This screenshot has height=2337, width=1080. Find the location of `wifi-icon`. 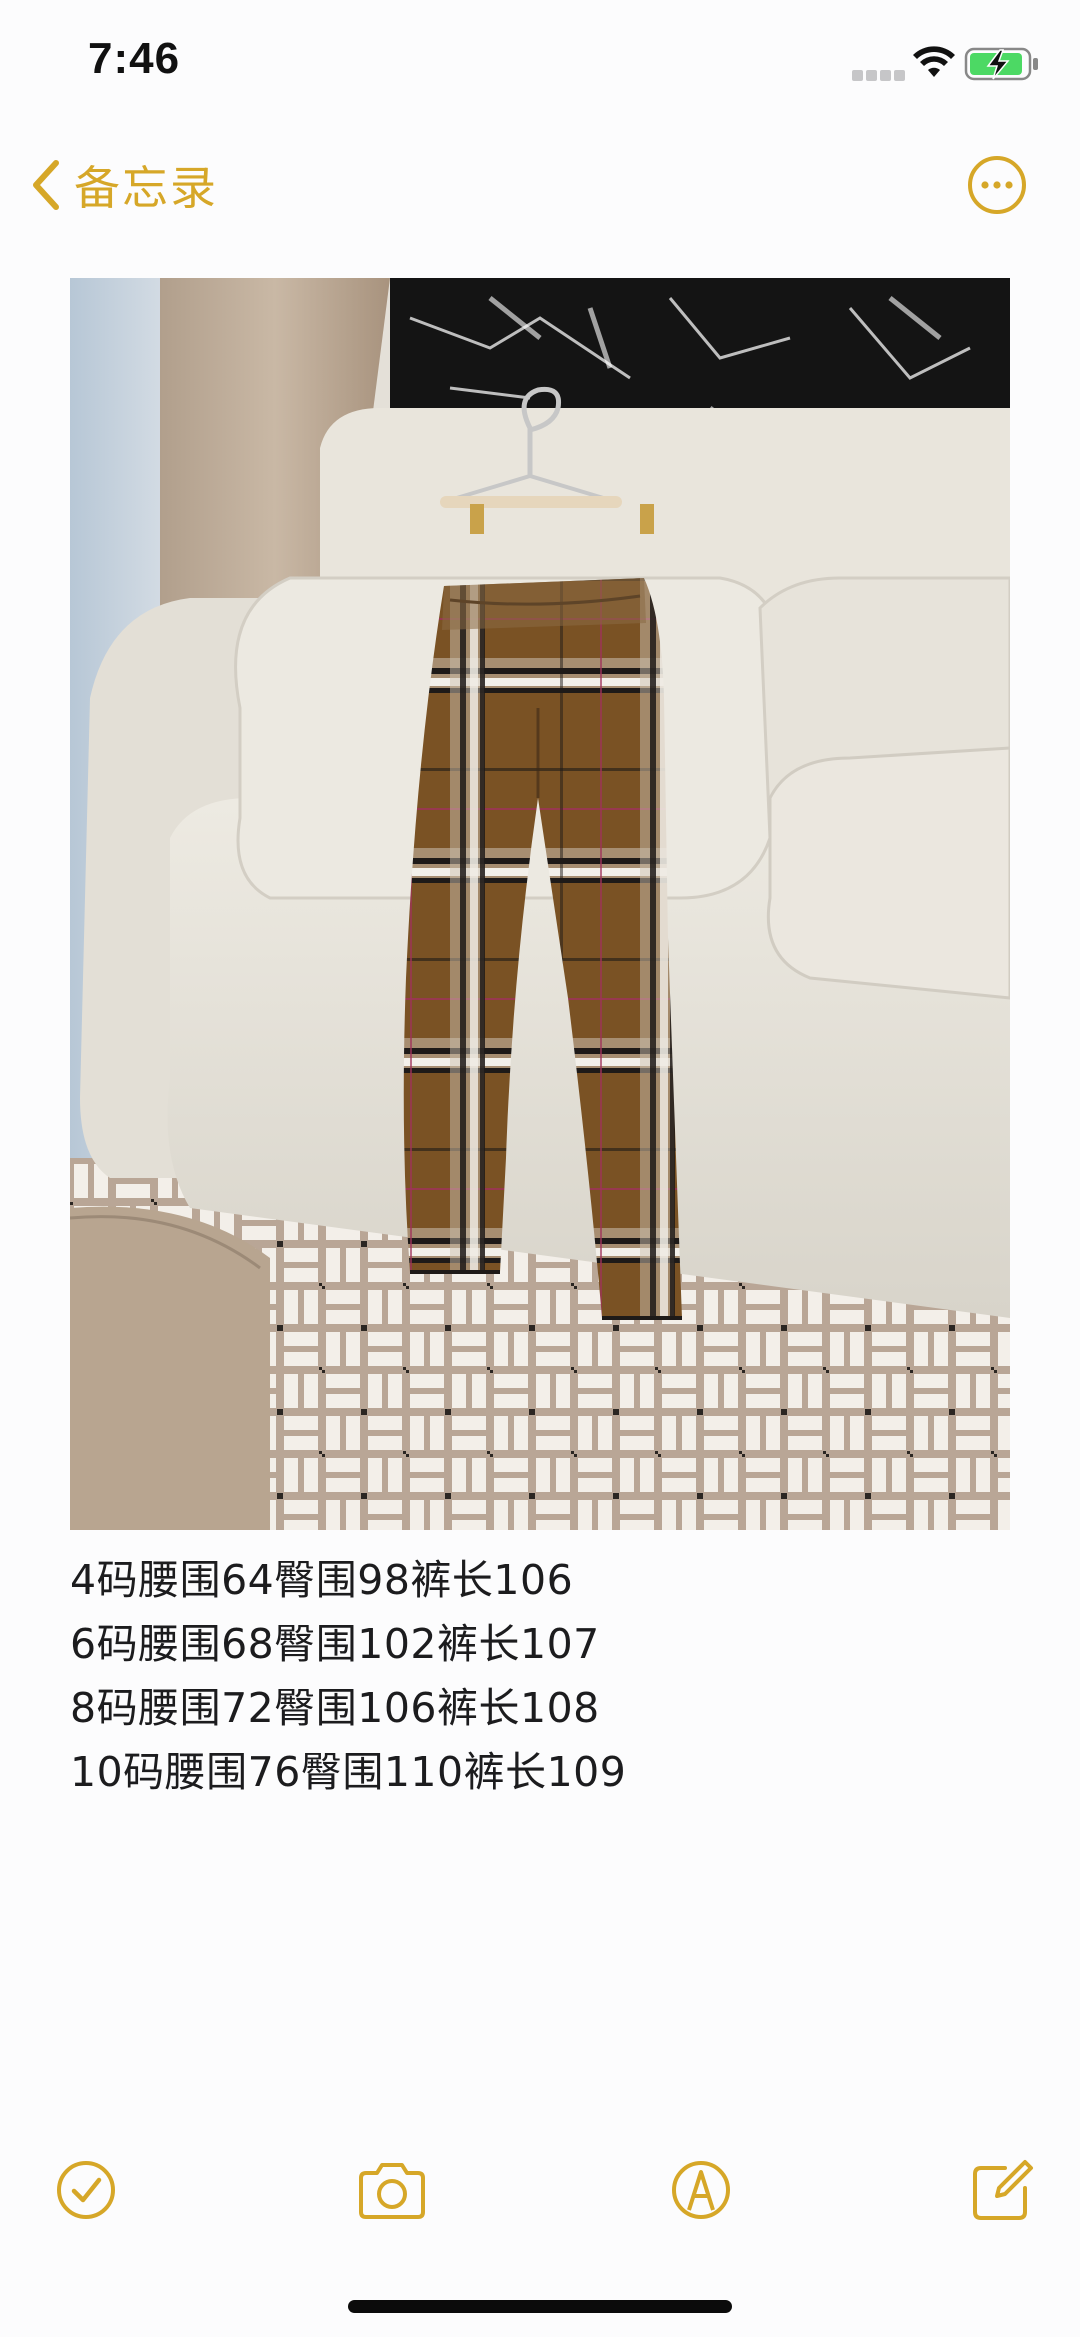

wifi-icon is located at coordinates (934, 61).